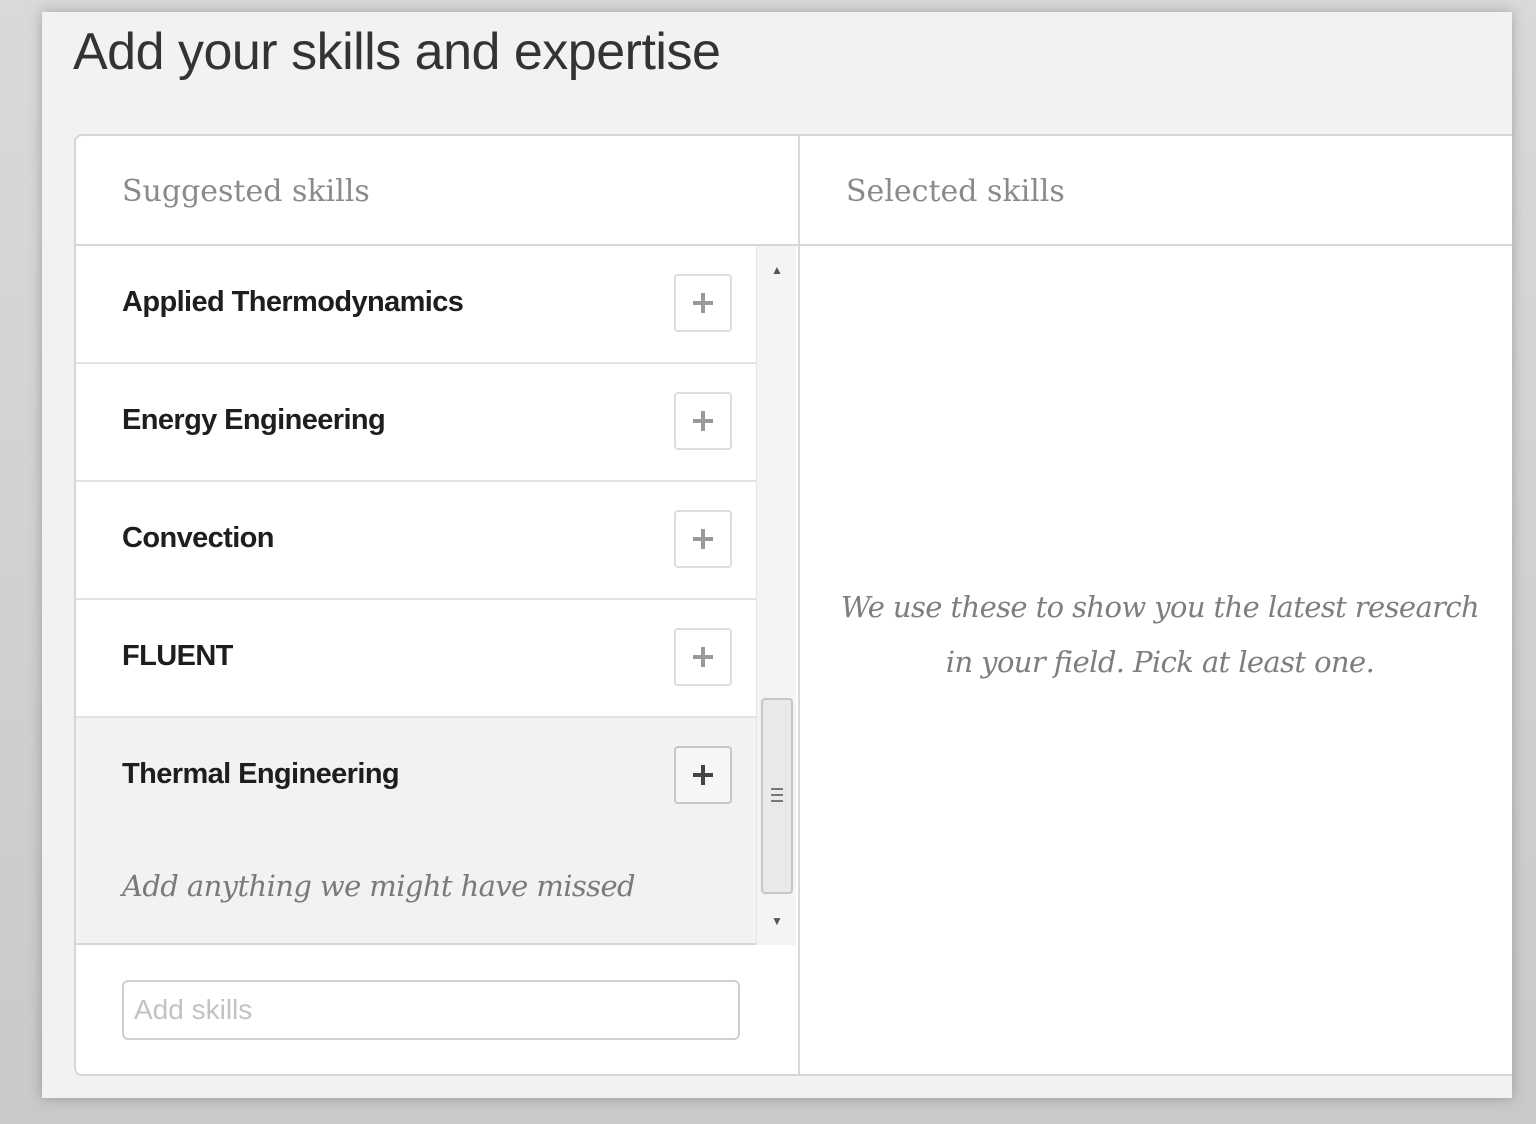 The width and height of the screenshot is (1536, 1124). I want to click on suggested-skills-scrollbar: ▲ ▼, so click(776, 595).